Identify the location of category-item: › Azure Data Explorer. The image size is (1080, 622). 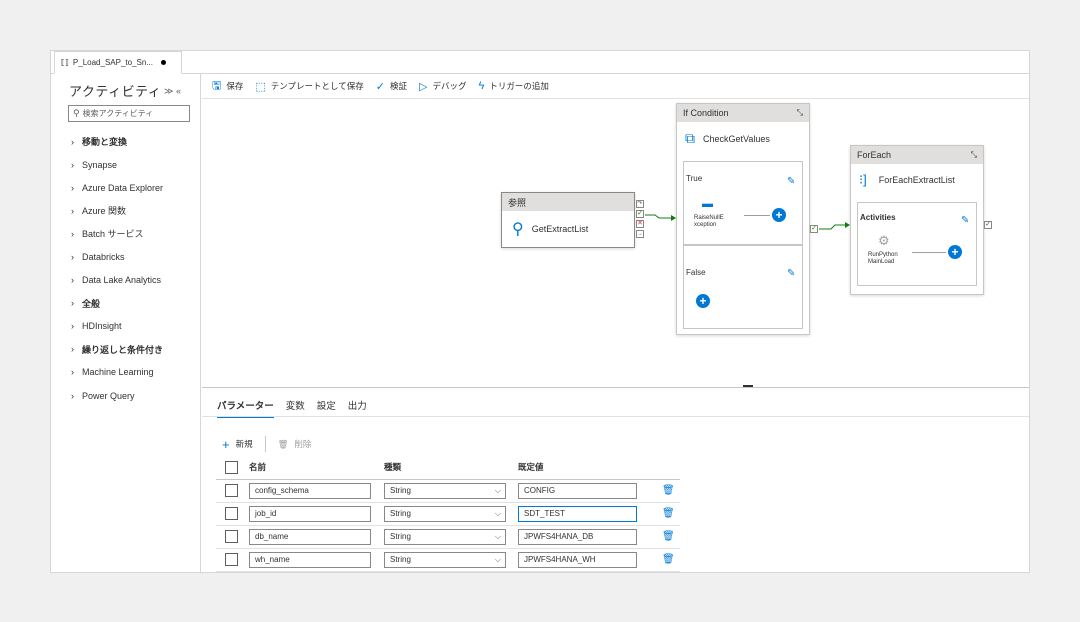
(117, 187).